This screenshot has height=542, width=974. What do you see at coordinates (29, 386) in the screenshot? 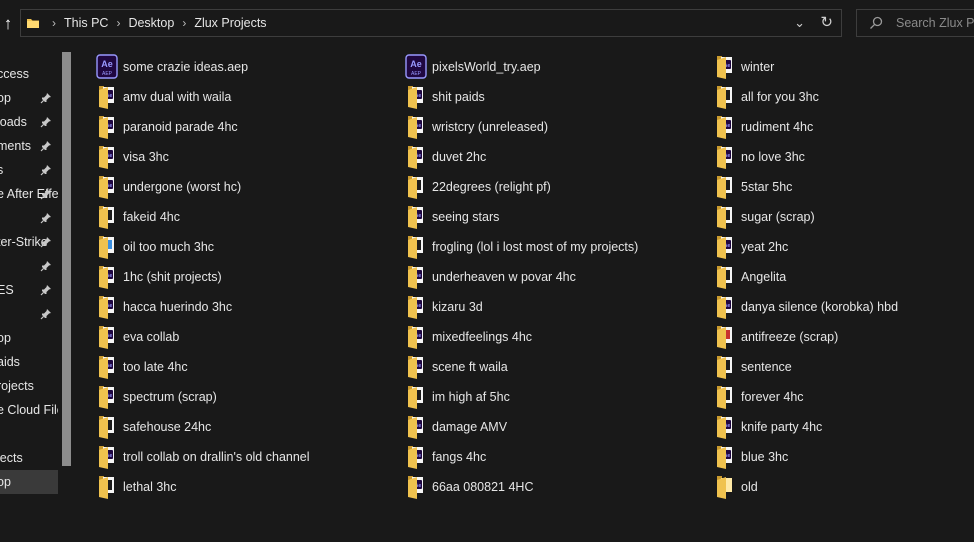
I see `sidebar-item: rojects` at bounding box center [29, 386].